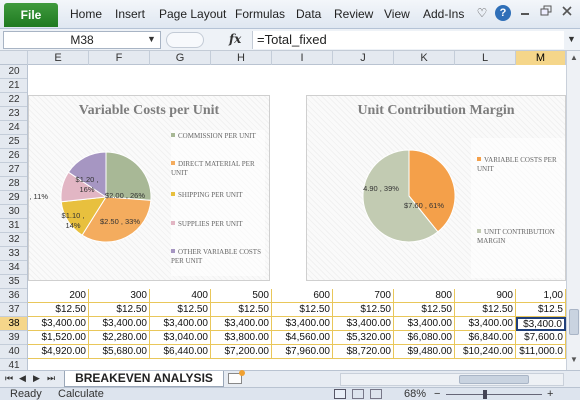 The image size is (580, 400). I want to click on table-cell: 800, so click(424, 296).